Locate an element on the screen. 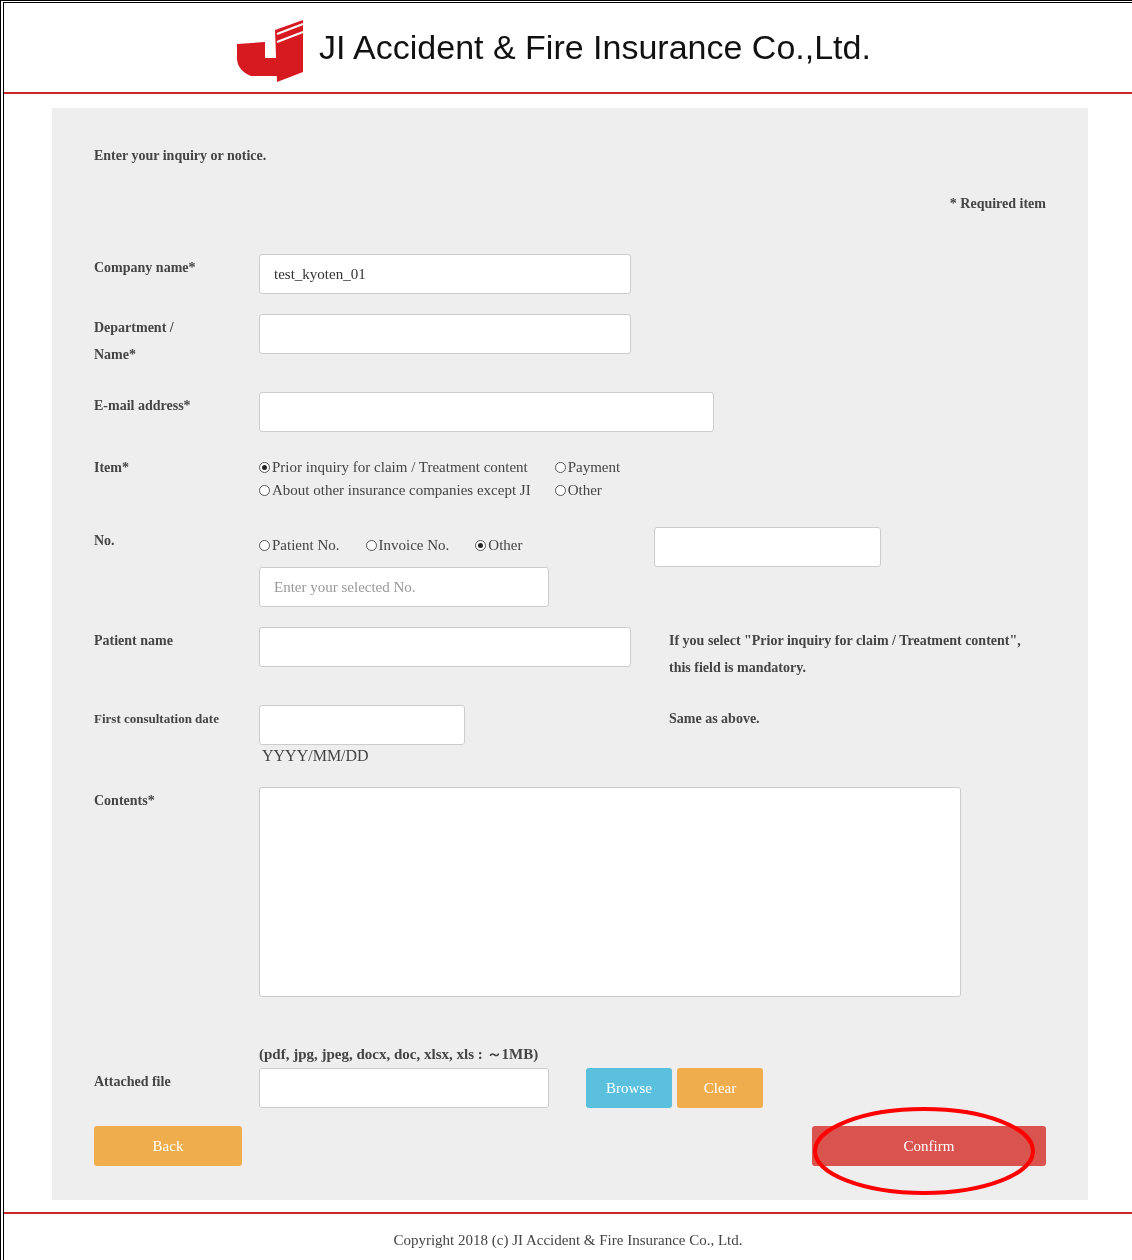 This screenshot has width=1132, height=1260. field-label: Patient name is located at coordinates (134, 641).